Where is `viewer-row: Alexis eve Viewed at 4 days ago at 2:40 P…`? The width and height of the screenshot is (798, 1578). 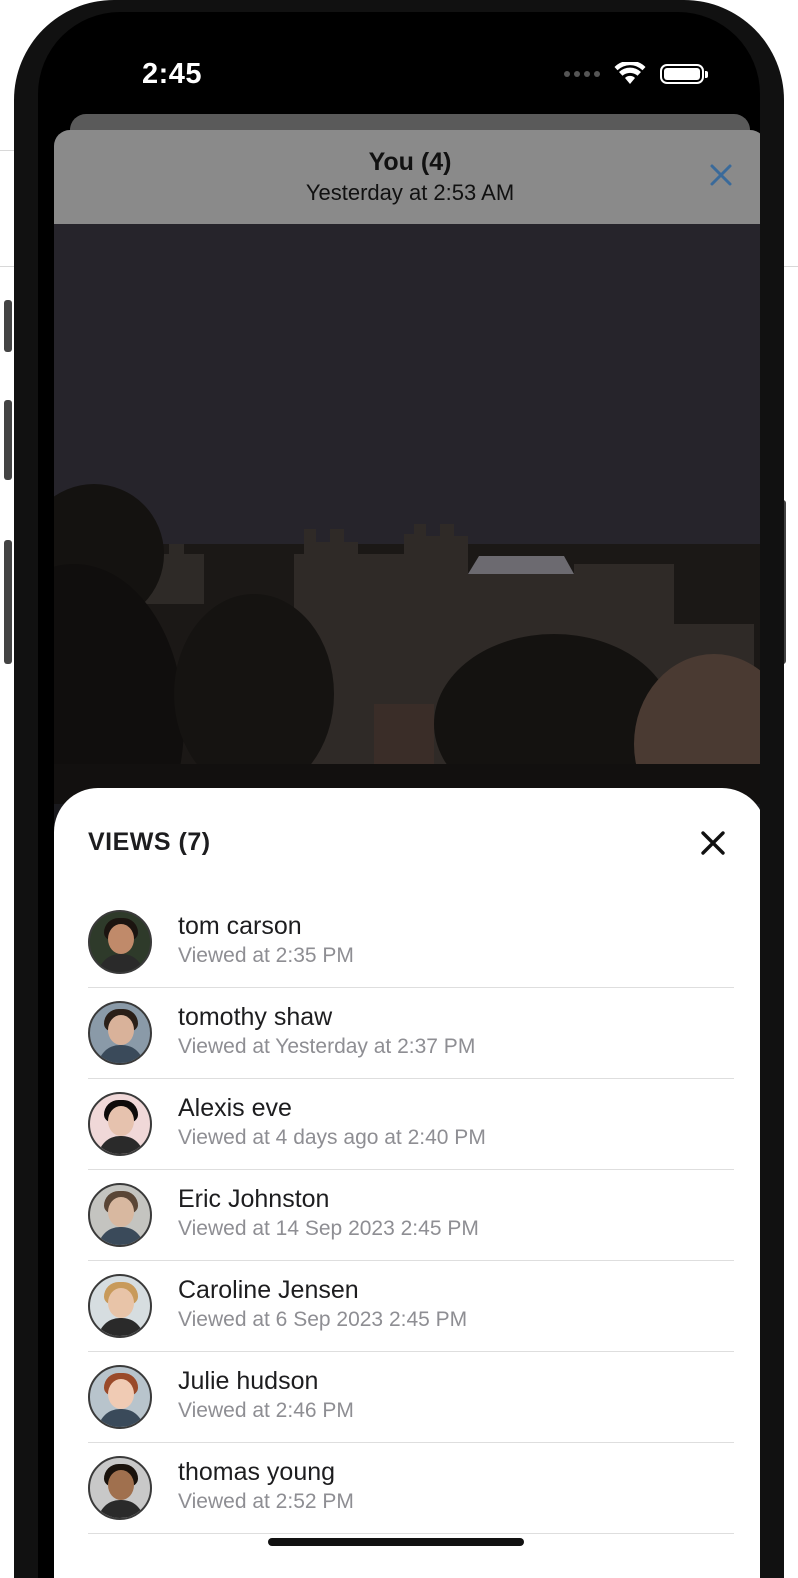
viewer-row: Alexis eve Viewed at 4 days ago at 2:40 P… is located at coordinates (411, 1125).